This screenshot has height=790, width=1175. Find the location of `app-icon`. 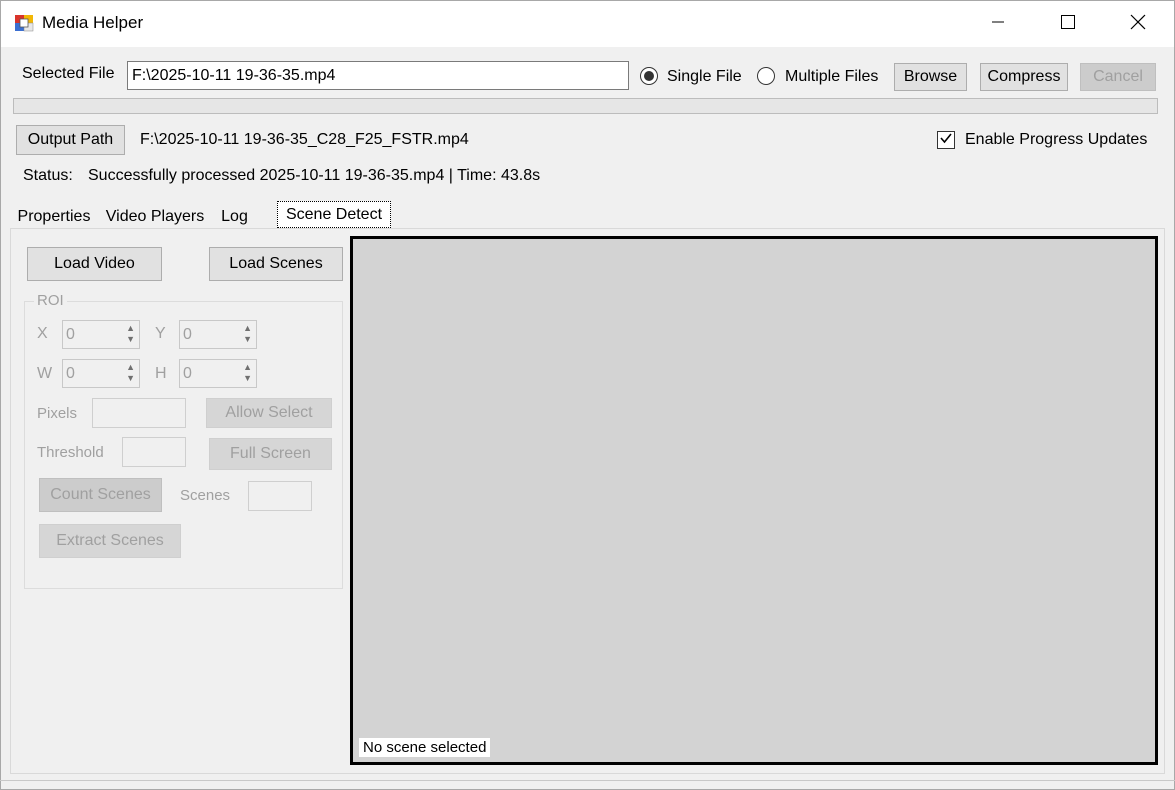

app-icon is located at coordinates (25, 23).